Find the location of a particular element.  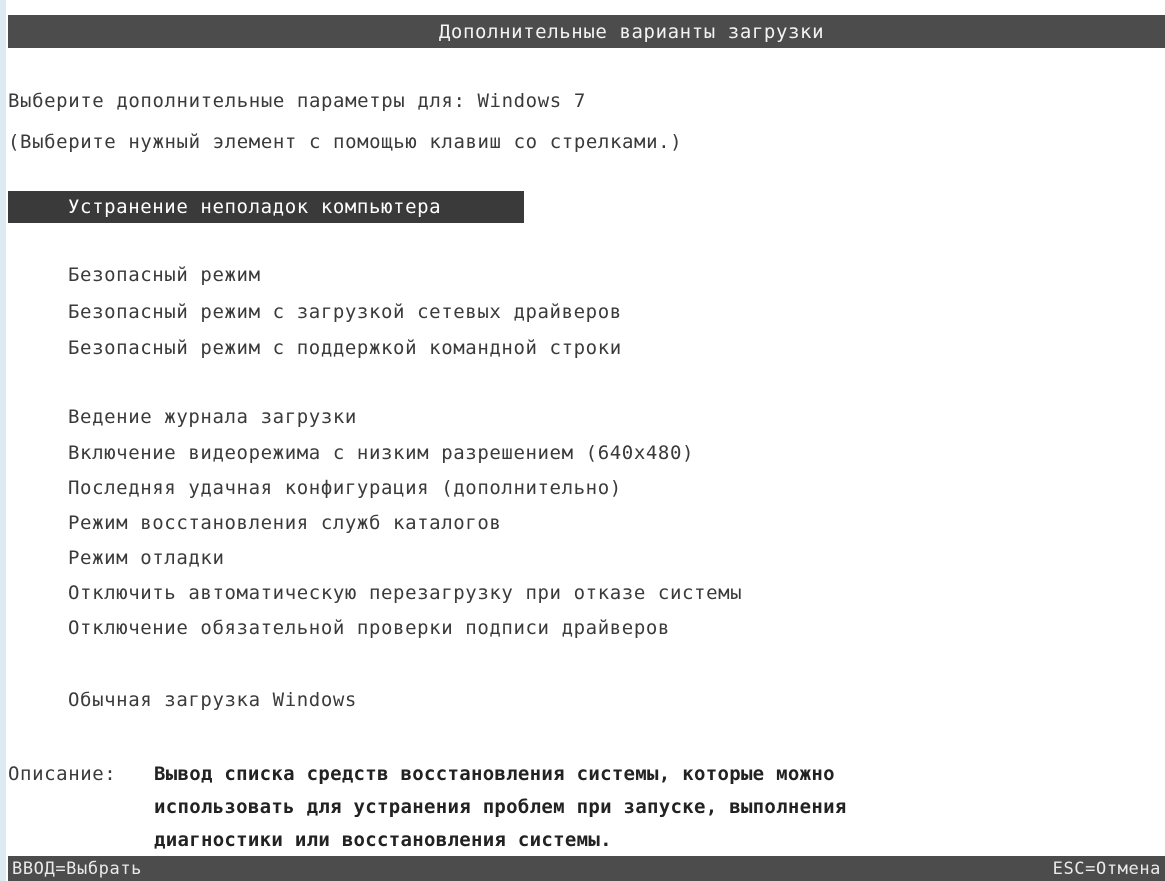

esc-key-hint: ESC=Отмена is located at coordinates (1106, 868).